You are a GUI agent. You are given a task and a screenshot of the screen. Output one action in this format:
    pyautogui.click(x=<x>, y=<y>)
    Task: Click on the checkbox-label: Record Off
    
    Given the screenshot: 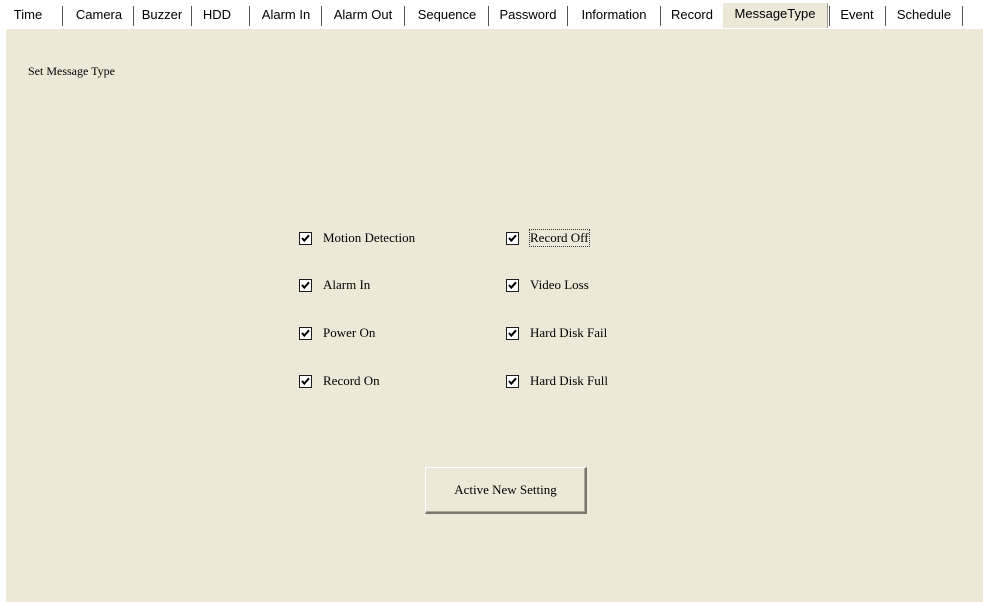 What is the action you would take?
    pyautogui.click(x=559, y=238)
    